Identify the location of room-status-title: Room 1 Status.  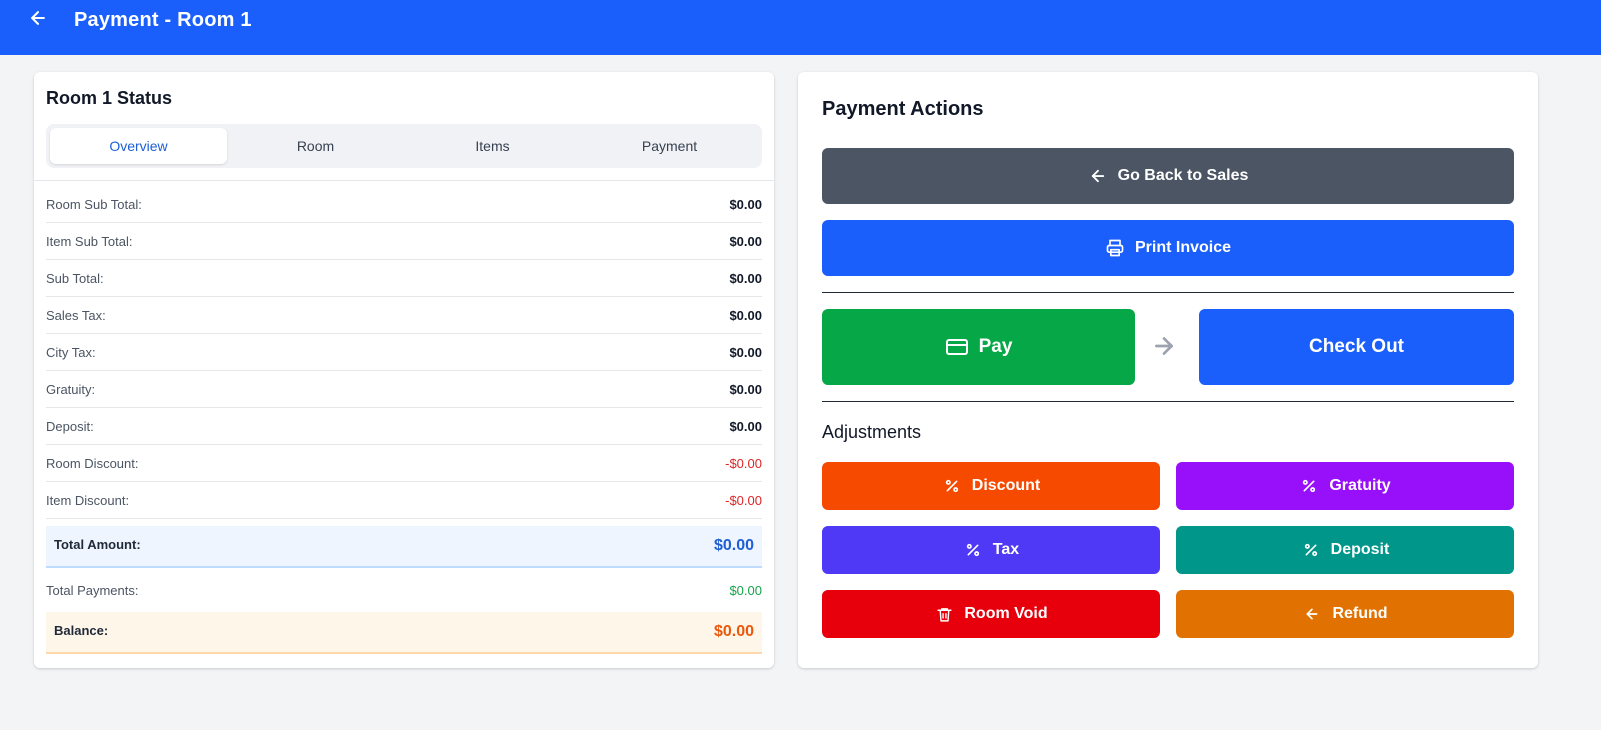
(109, 98).